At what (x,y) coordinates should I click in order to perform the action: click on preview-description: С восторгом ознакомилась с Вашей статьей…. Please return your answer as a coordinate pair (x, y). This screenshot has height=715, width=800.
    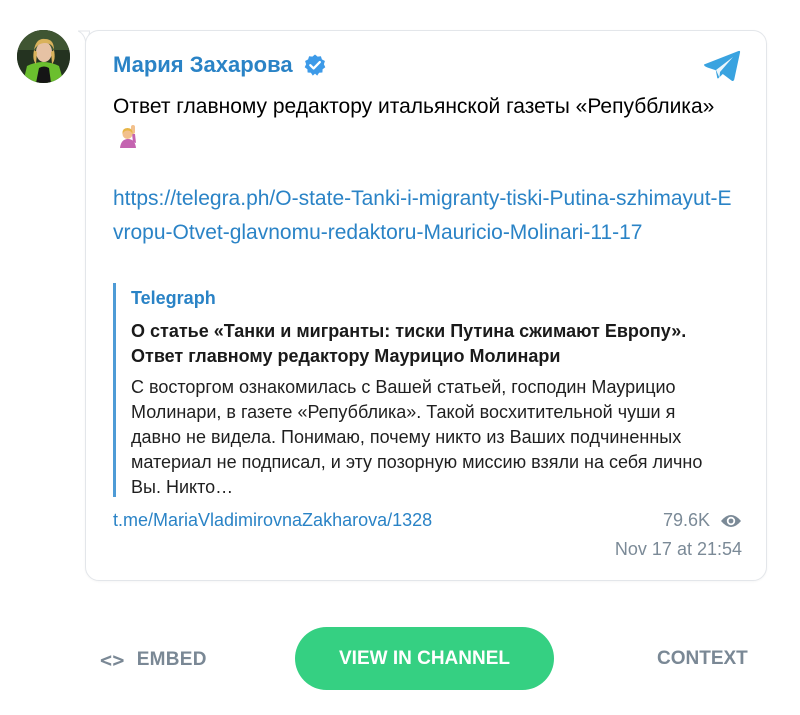
    Looking at the image, I should click on (417, 437).